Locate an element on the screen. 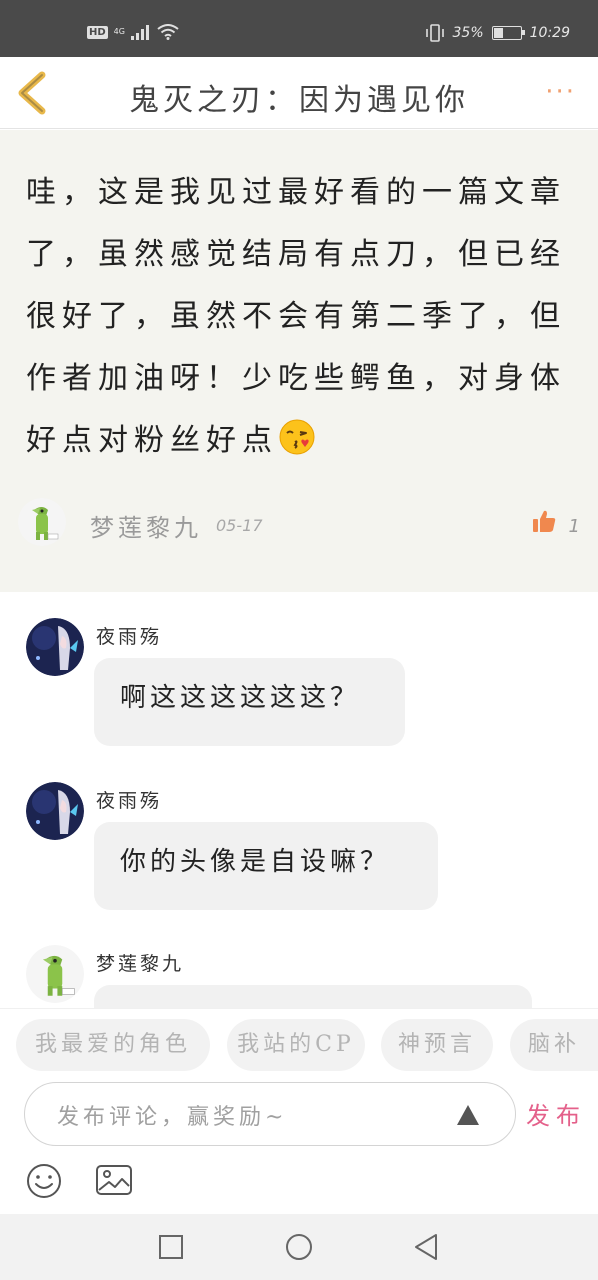 The image size is (598, 1280). reply-bubble: 你的头像是自设嘛？ is located at coordinates (266, 866).